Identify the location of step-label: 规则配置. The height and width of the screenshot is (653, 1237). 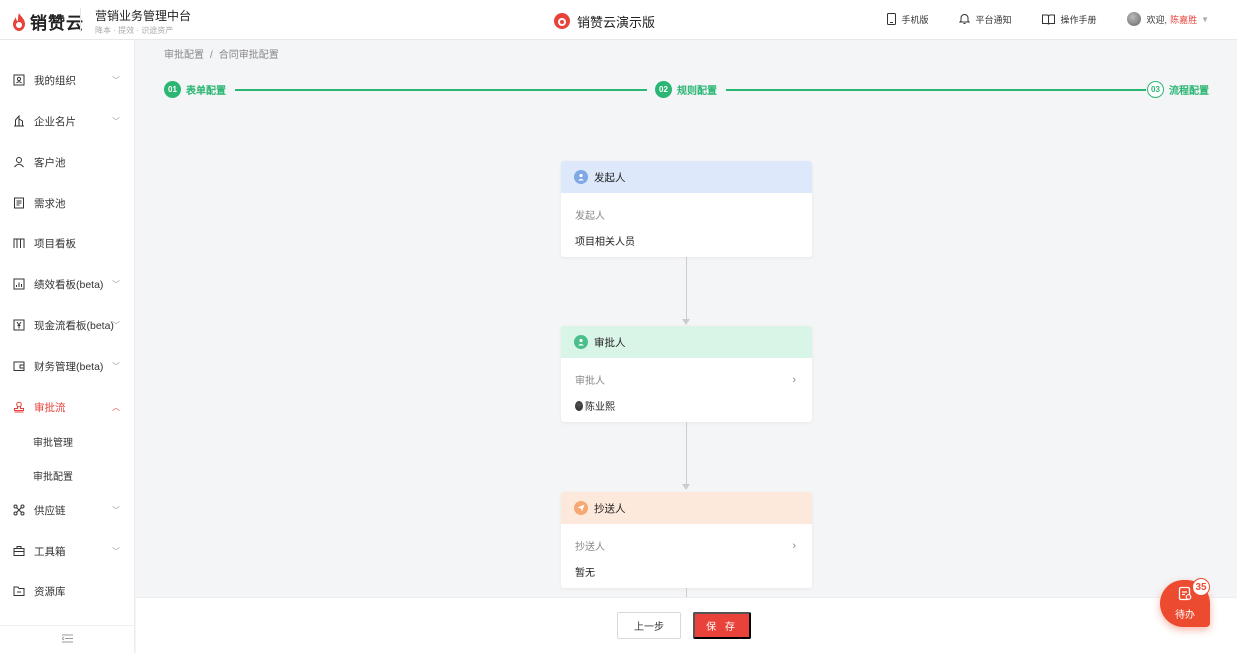
(697, 91).